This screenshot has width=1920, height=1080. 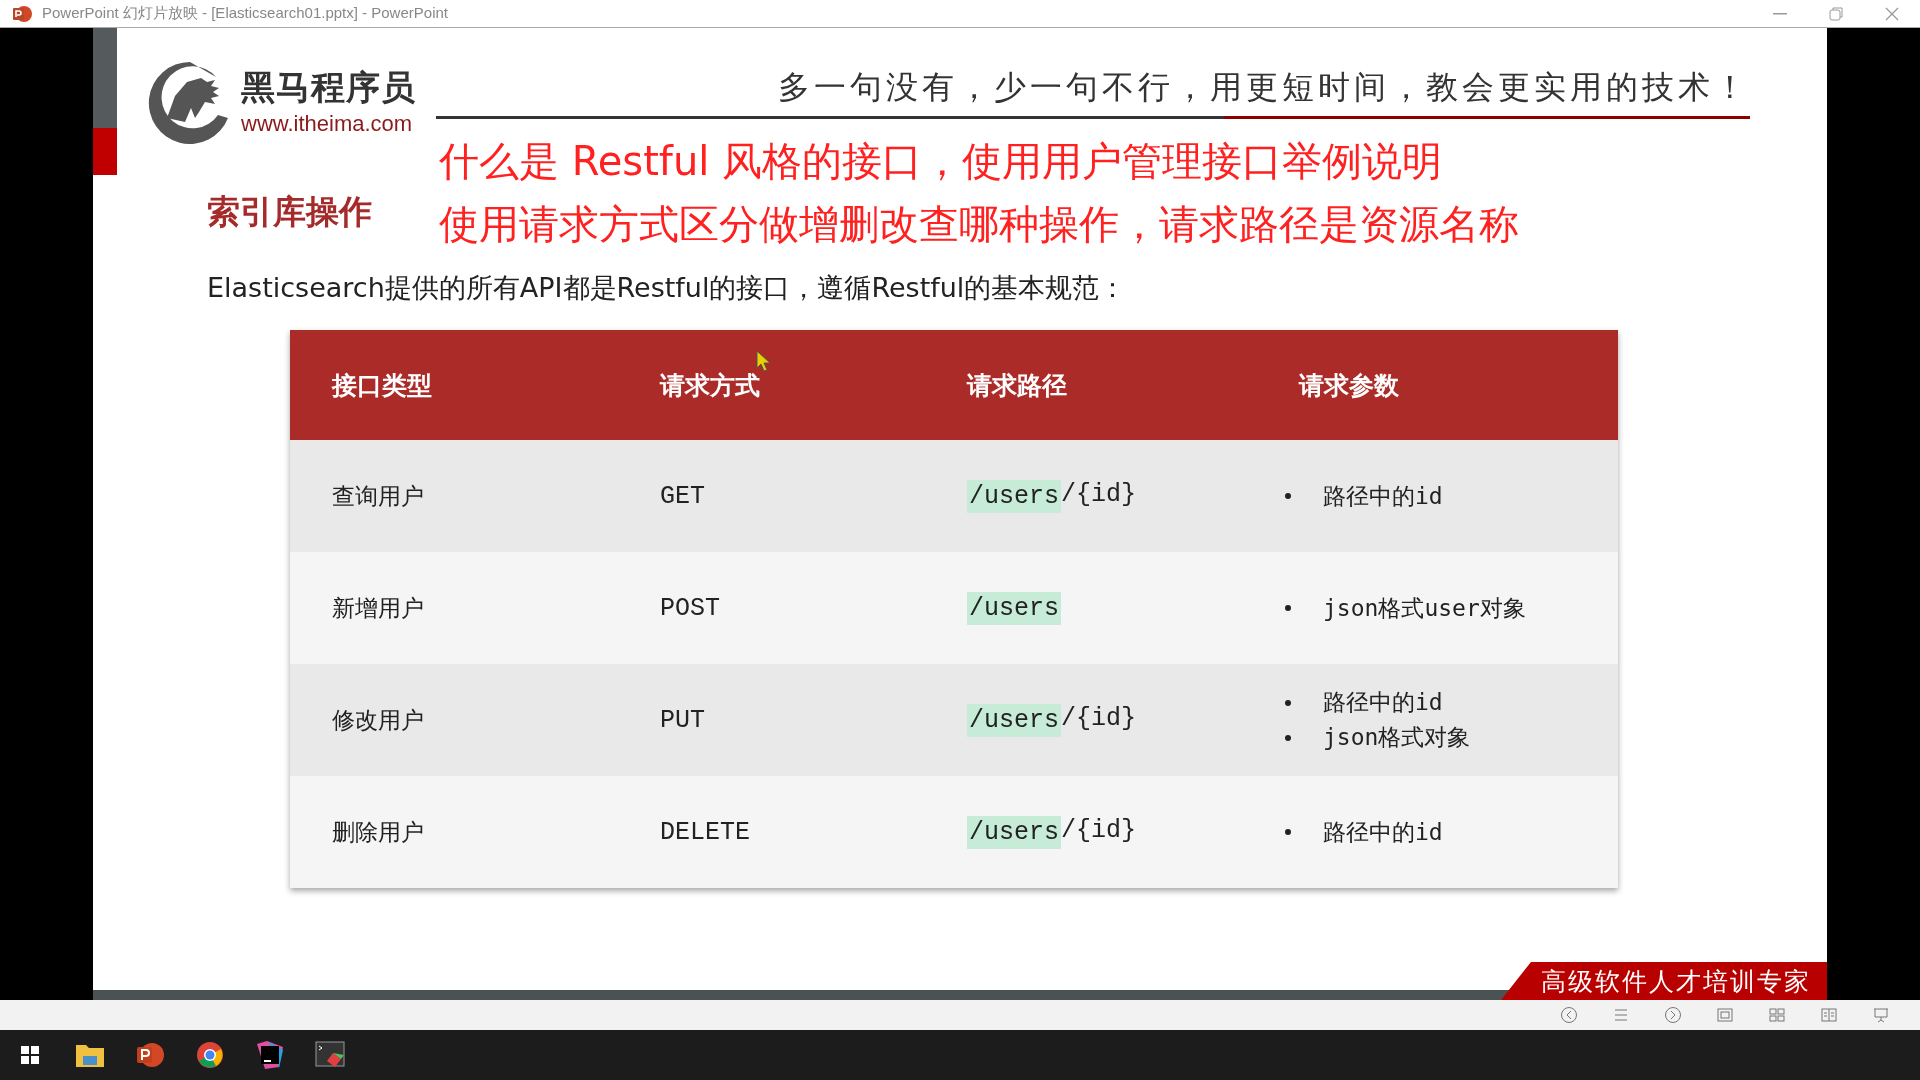 What do you see at coordinates (328, 87) in the screenshot?
I see `logo-name: 黑马程序员` at bounding box center [328, 87].